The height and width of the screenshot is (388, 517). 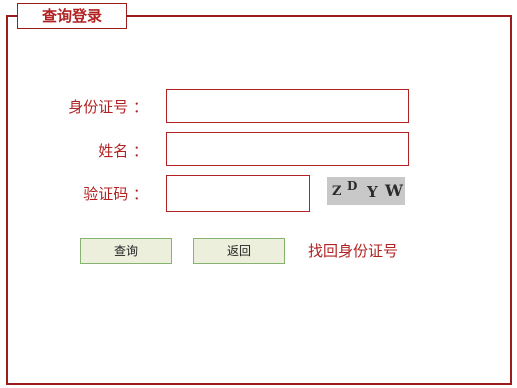 What do you see at coordinates (126, 251) in the screenshot?
I see `query-button: 查询` at bounding box center [126, 251].